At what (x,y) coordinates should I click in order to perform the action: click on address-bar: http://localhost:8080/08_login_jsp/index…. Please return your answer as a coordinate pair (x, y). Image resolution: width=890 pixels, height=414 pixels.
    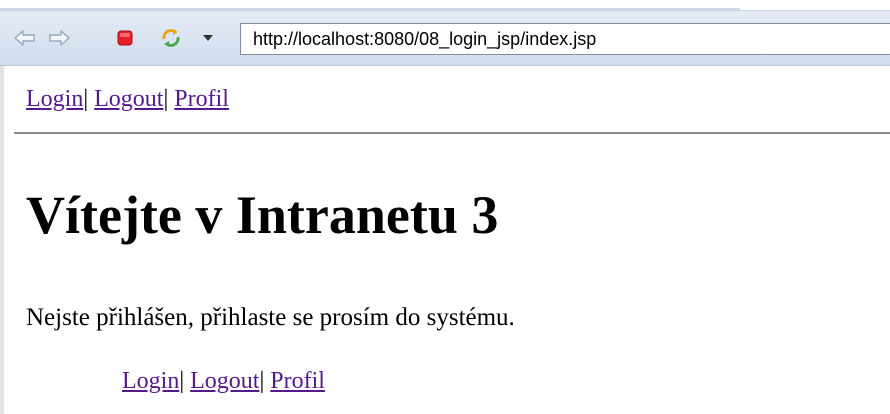
    Looking at the image, I should click on (565, 39).